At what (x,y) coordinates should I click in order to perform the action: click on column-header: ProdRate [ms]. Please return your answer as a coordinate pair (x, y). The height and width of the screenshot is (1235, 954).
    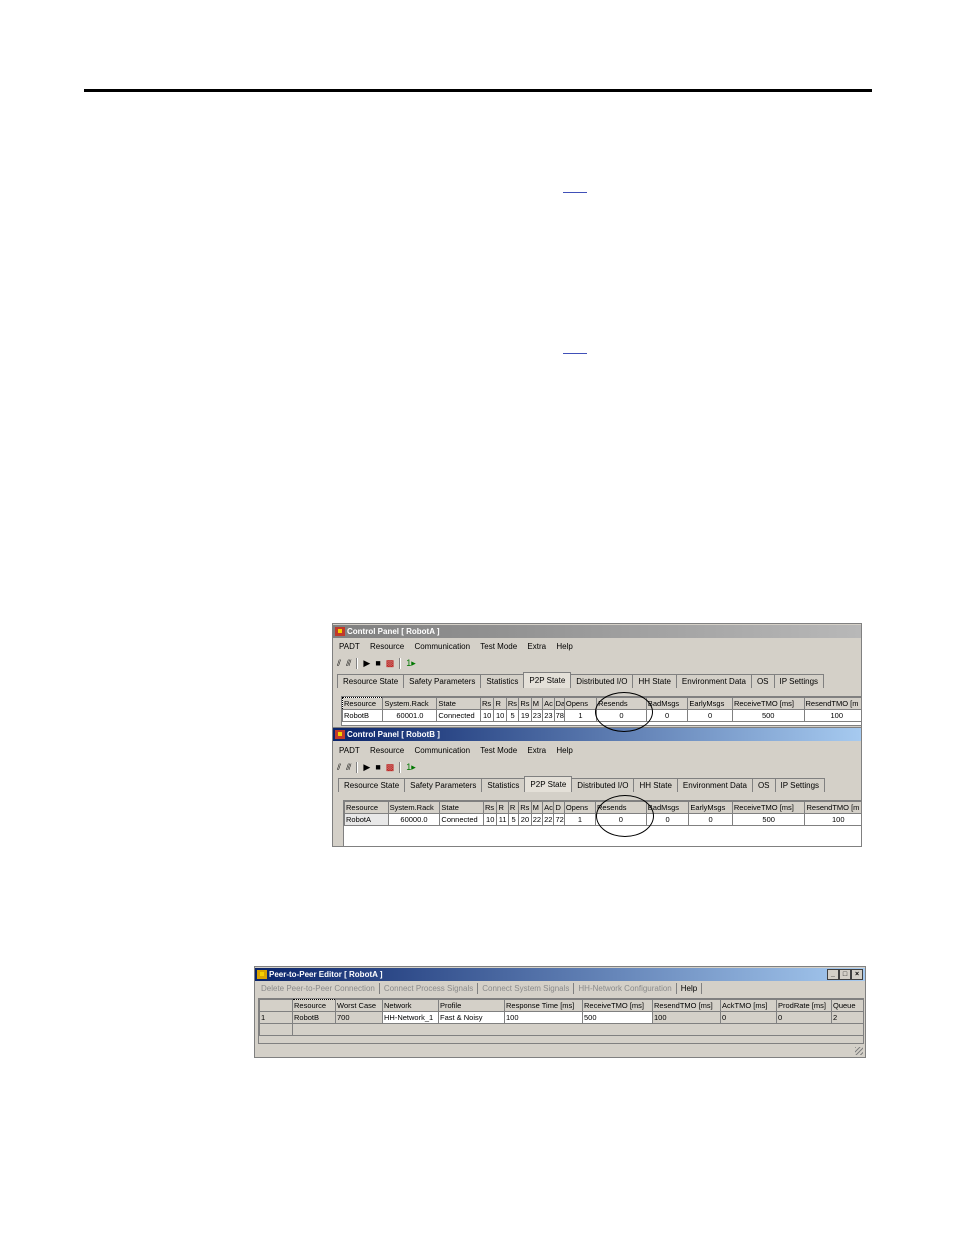
    Looking at the image, I should click on (804, 1005).